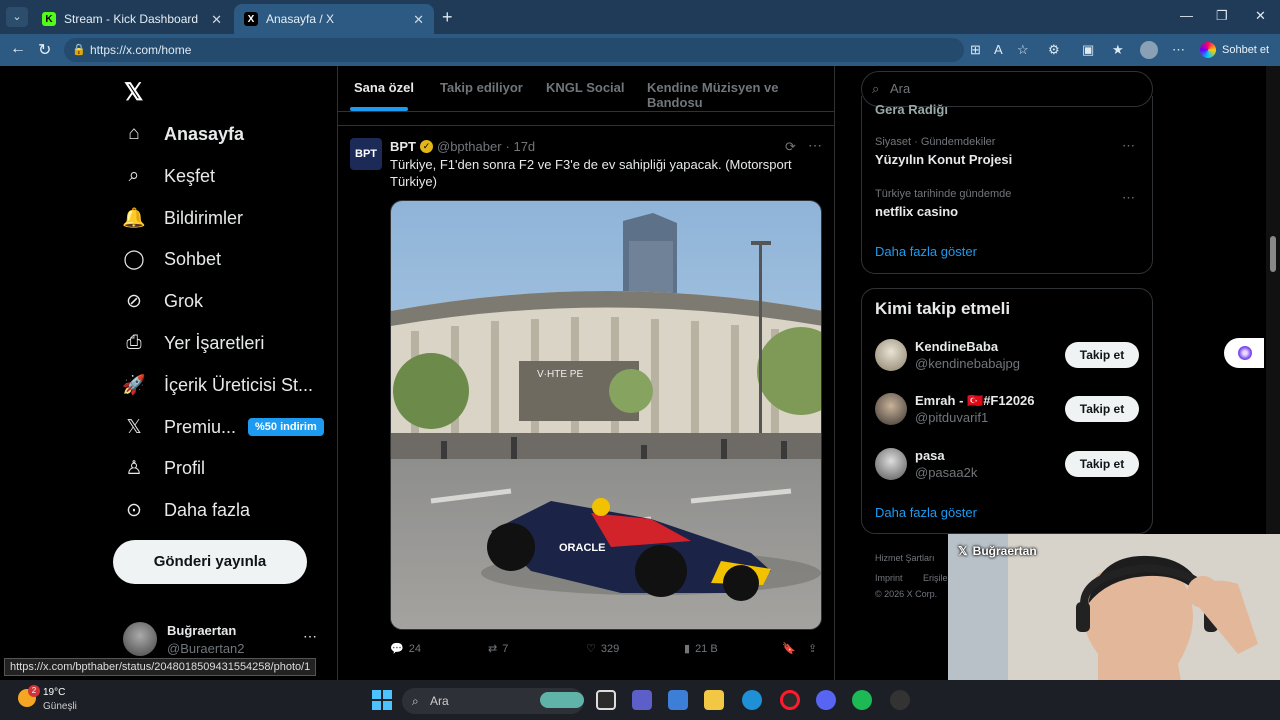 The image size is (1280, 720). What do you see at coordinates (975, 50) in the screenshot?
I see `apps-icon: ⊞` at bounding box center [975, 50].